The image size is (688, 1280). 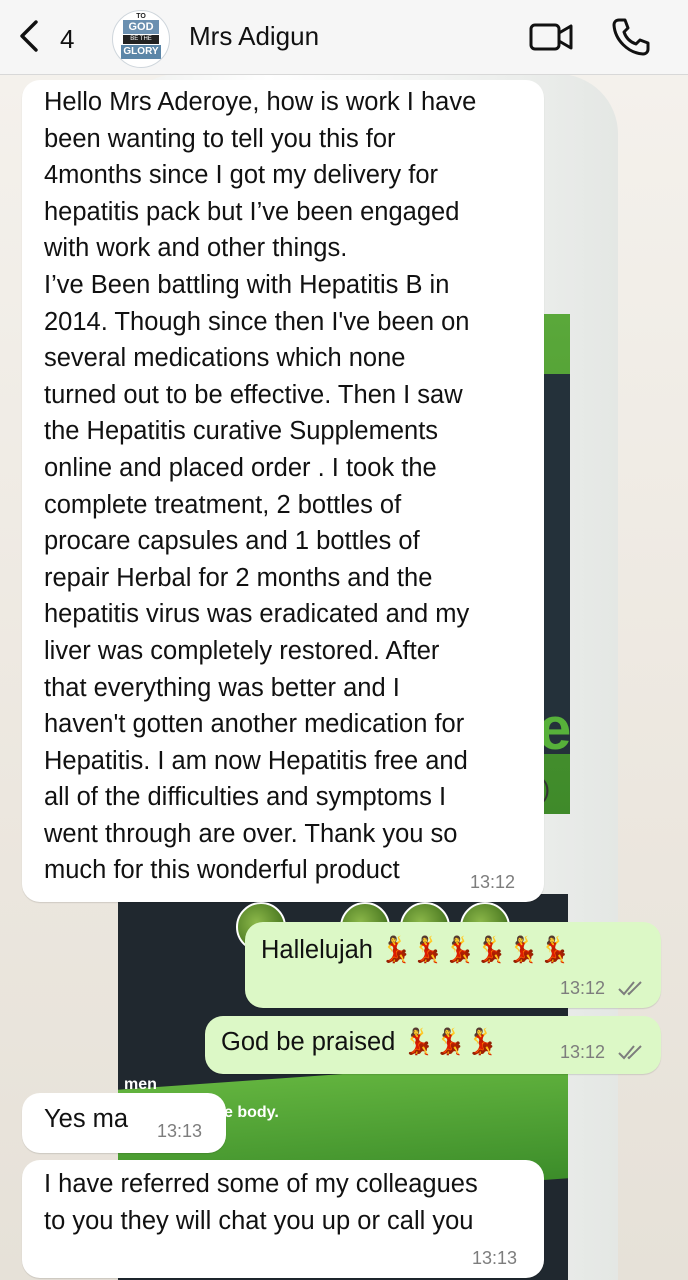 What do you see at coordinates (67, 39) in the screenshot?
I see `unread-count: 4` at bounding box center [67, 39].